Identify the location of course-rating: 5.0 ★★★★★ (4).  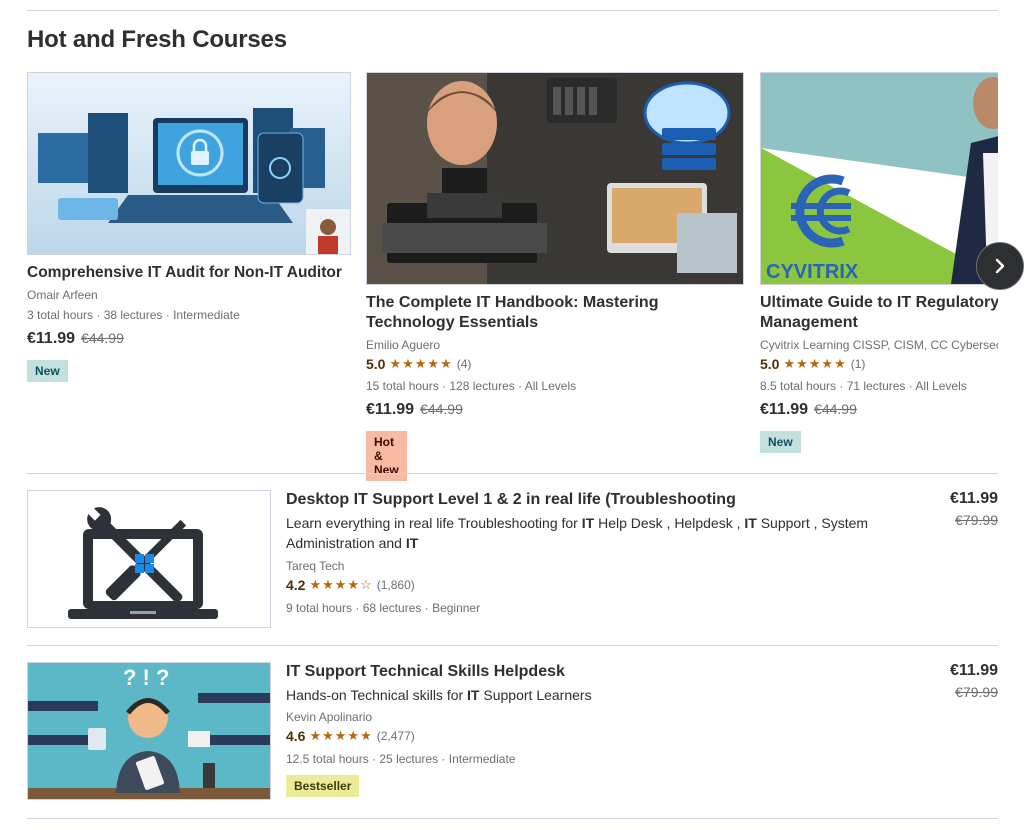
(418, 364).